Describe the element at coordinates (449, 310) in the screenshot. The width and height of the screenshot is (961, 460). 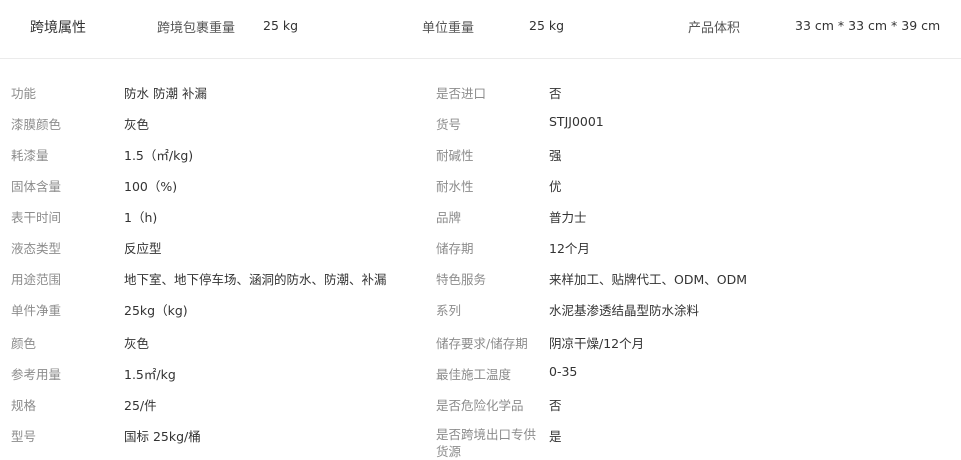
I see `attribute-key: 系列` at that location.